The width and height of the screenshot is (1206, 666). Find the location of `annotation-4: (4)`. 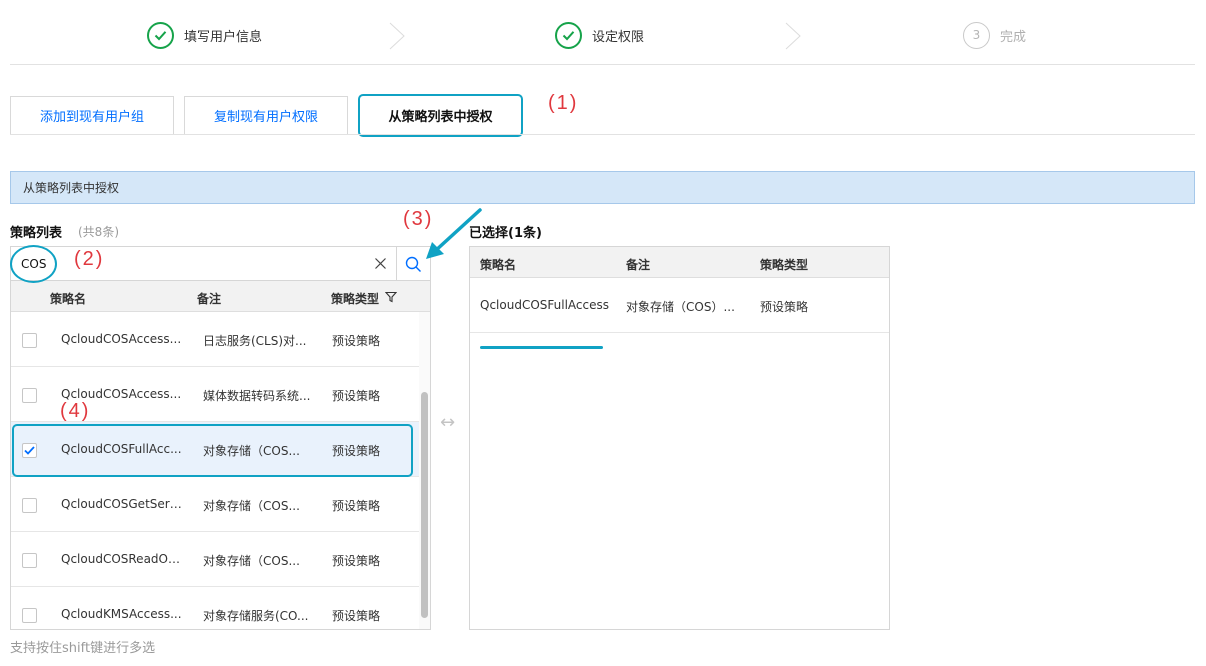

annotation-4: (4) is located at coordinates (75, 411).